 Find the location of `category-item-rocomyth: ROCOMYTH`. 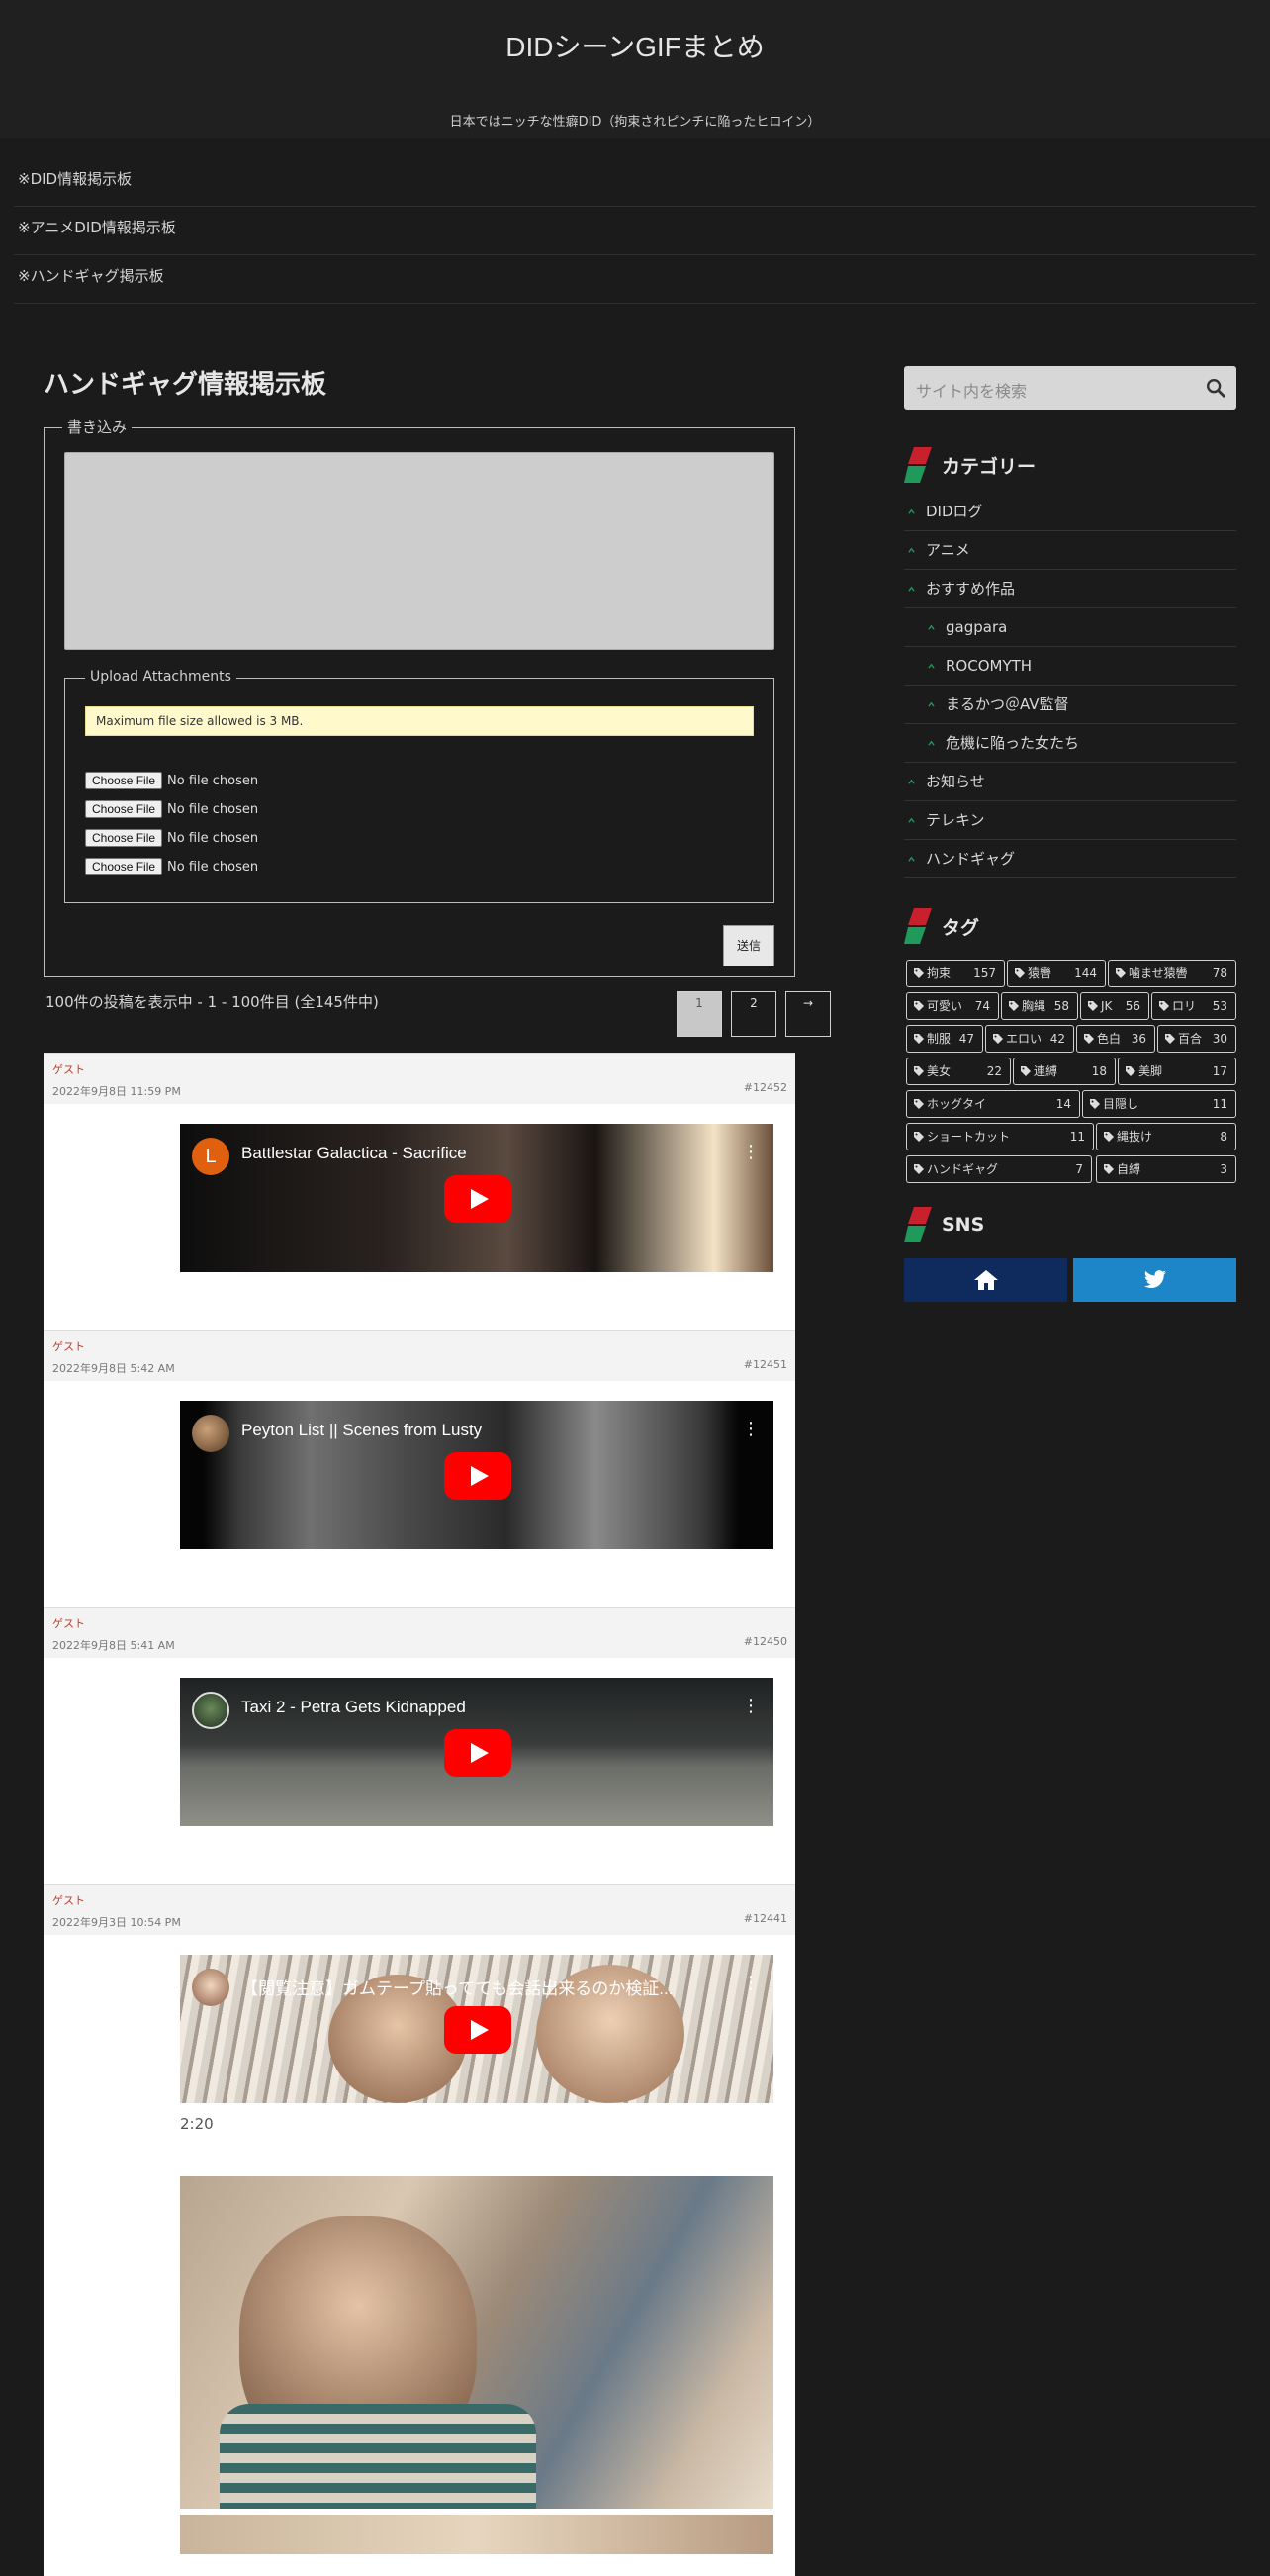

category-item-rocomyth: ROCOMYTH is located at coordinates (1070, 667).